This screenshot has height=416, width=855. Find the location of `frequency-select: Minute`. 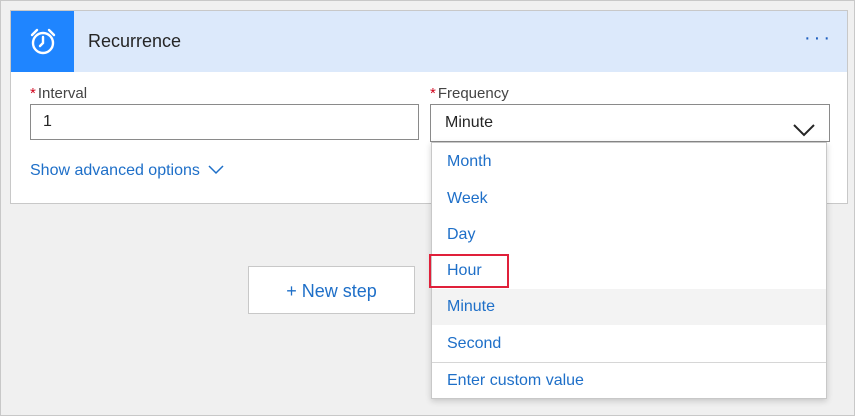

frequency-select: Minute is located at coordinates (630, 123).